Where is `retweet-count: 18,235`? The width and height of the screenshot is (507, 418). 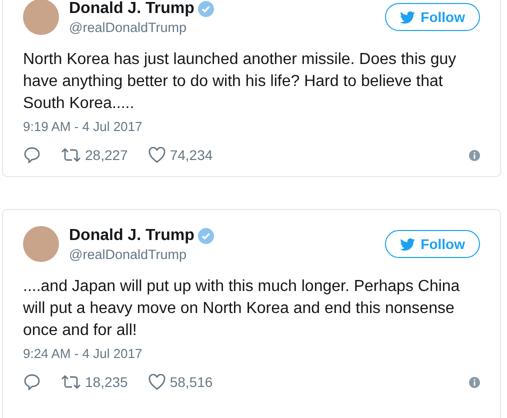
retweet-count: 18,235 is located at coordinates (106, 382).